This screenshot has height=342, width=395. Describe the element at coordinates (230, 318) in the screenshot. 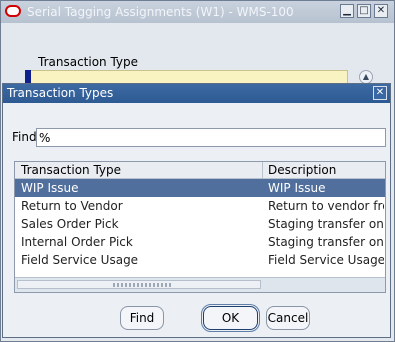

I see `ok-button: OK` at that location.